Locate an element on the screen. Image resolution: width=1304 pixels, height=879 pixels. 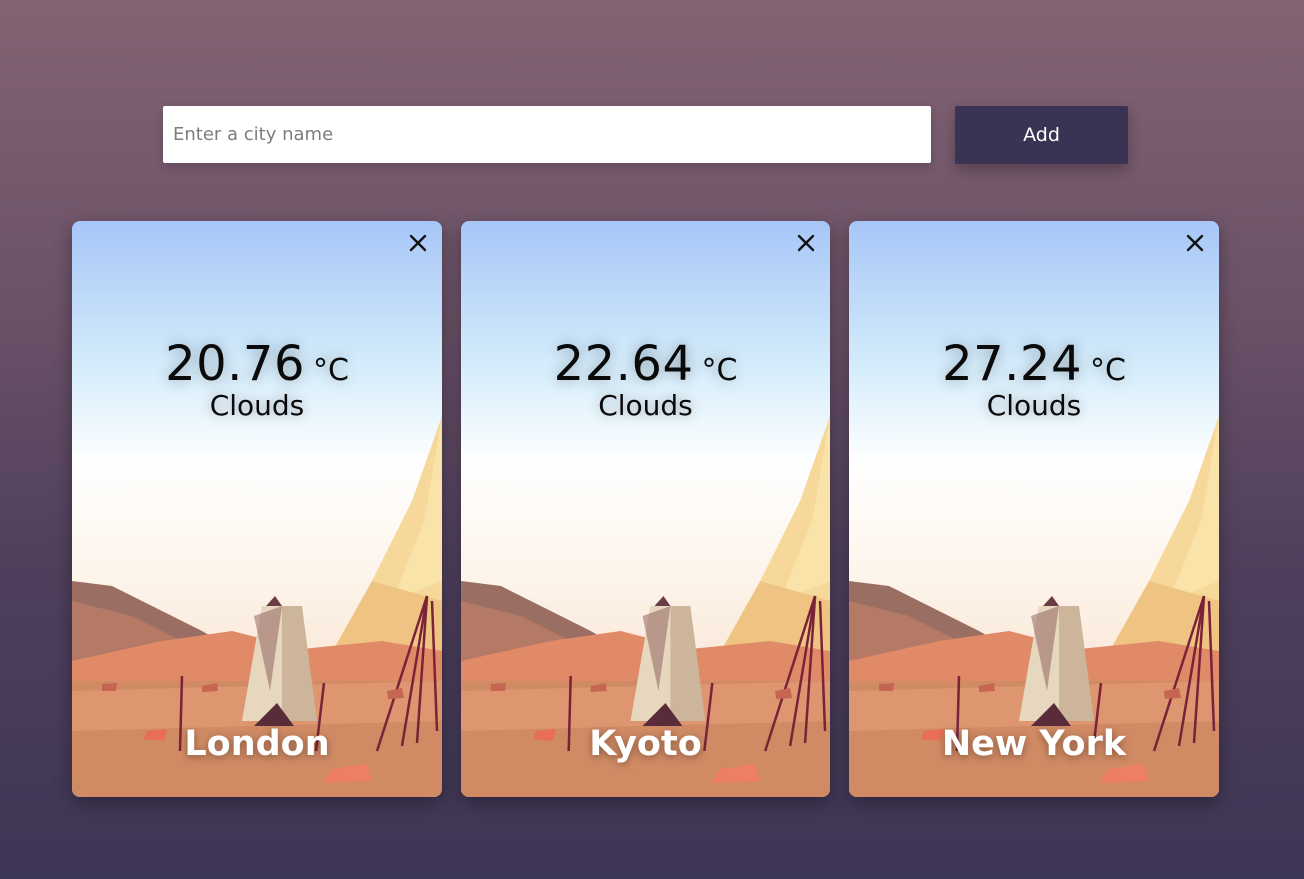
city-search-input is located at coordinates (547, 134).